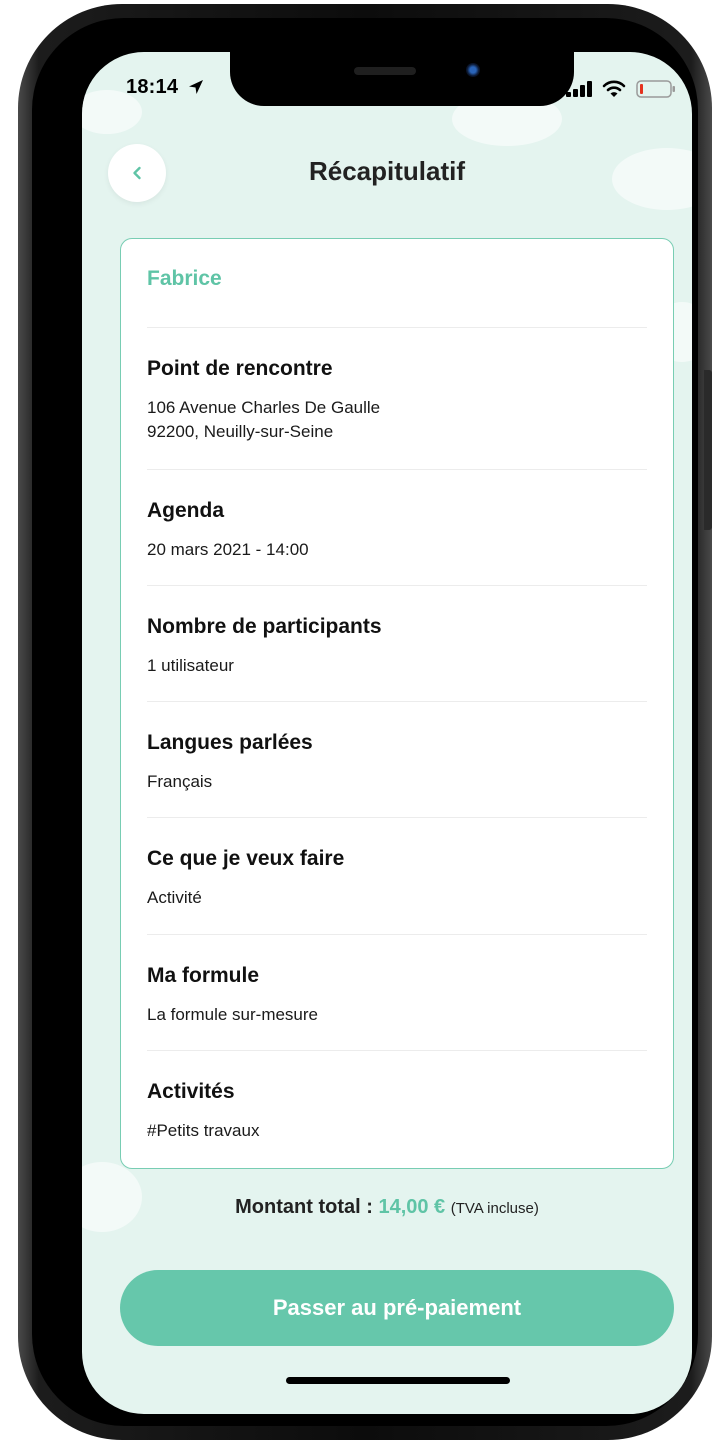 The image size is (722, 1446). I want to click on plan-title: Ma formule, so click(203, 975).